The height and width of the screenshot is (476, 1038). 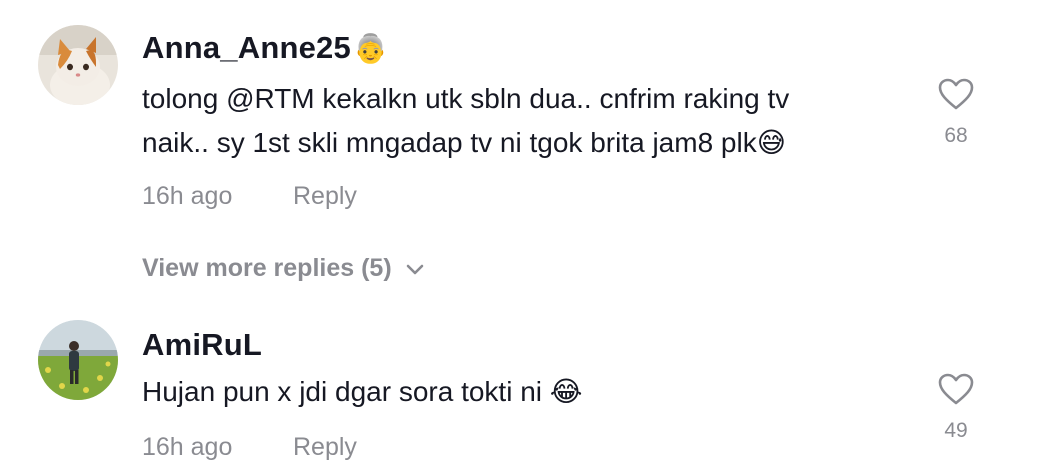 What do you see at coordinates (956, 408) in the screenshot?
I see `like-button: 49` at bounding box center [956, 408].